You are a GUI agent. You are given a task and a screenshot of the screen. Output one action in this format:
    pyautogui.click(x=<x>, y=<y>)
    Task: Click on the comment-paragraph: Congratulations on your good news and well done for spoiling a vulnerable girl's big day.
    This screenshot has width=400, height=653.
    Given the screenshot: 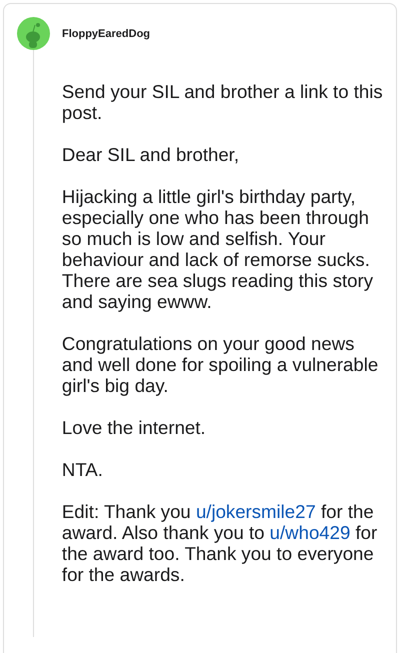 What is the action you would take?
    pyautogui.click(x=221, y=364)
    